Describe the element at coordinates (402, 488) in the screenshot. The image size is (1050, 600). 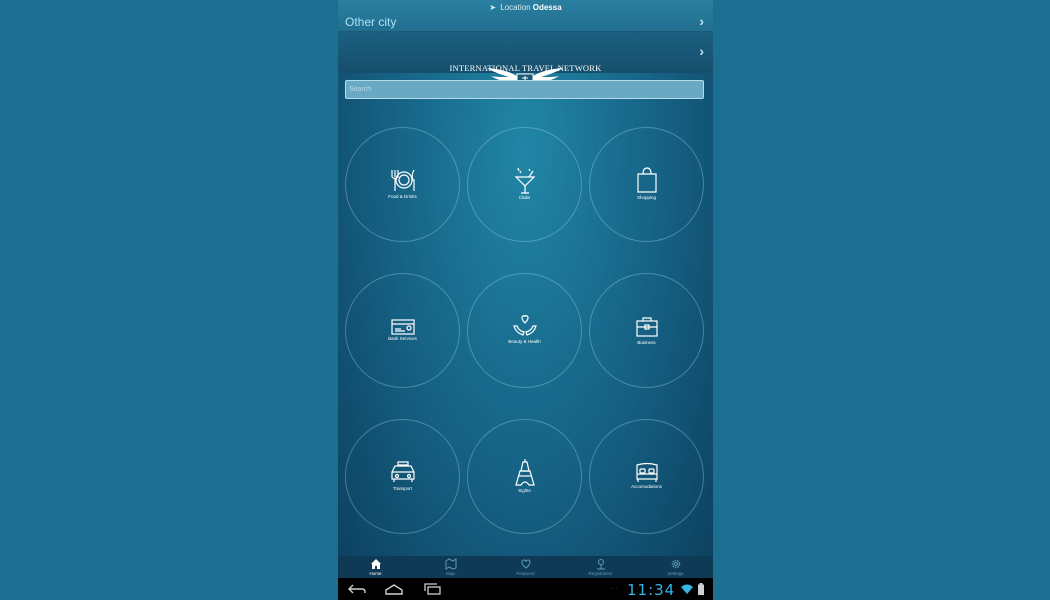
I see `category-label: Transport` at that location.